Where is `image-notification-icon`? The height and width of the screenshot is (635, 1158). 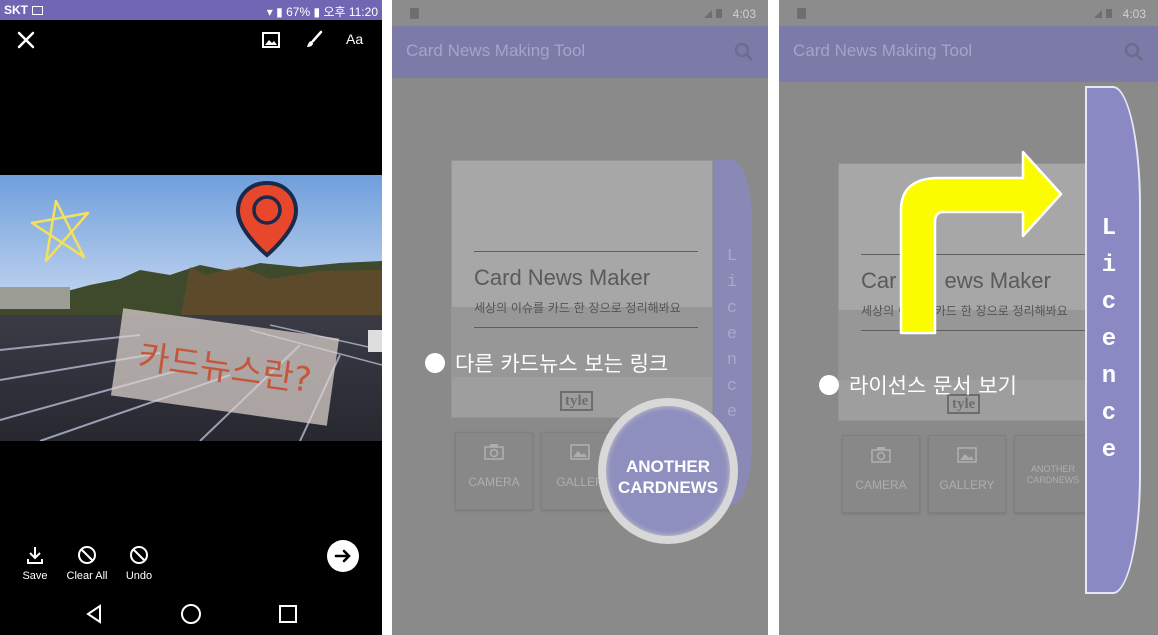
image-notification-icon is located at coordinates (37, 10).